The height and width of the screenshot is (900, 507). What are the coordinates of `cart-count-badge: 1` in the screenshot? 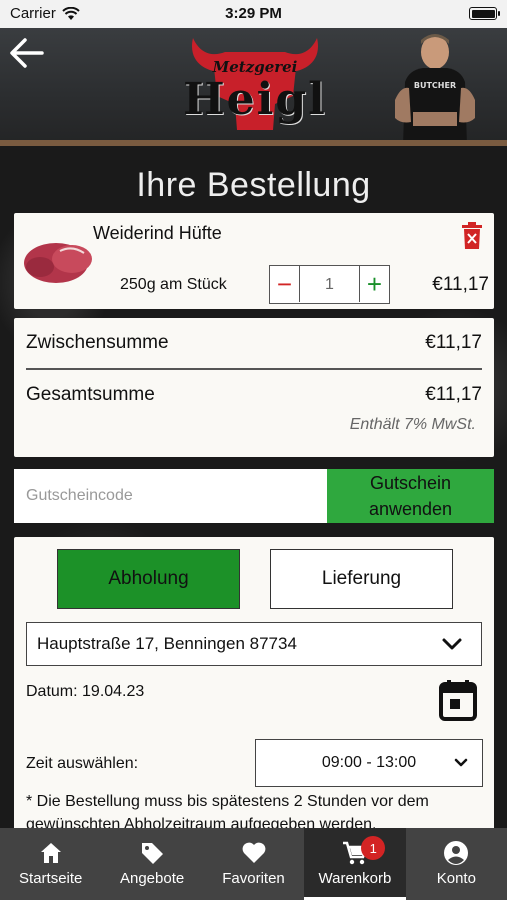 It's located at (373, 848).